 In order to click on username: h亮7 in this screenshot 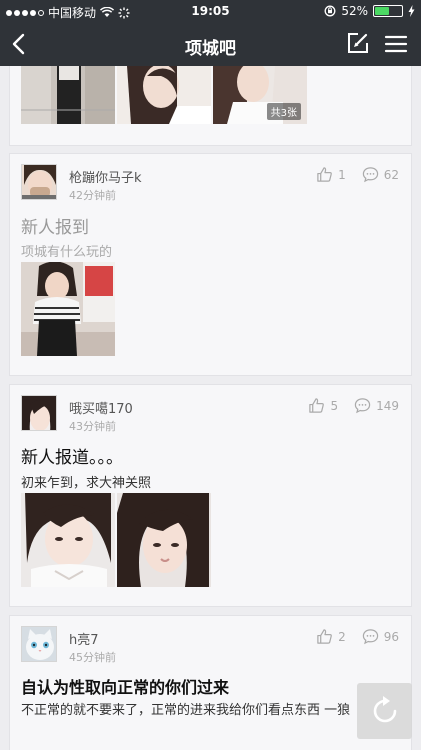, I will do `click(84, 638)`.